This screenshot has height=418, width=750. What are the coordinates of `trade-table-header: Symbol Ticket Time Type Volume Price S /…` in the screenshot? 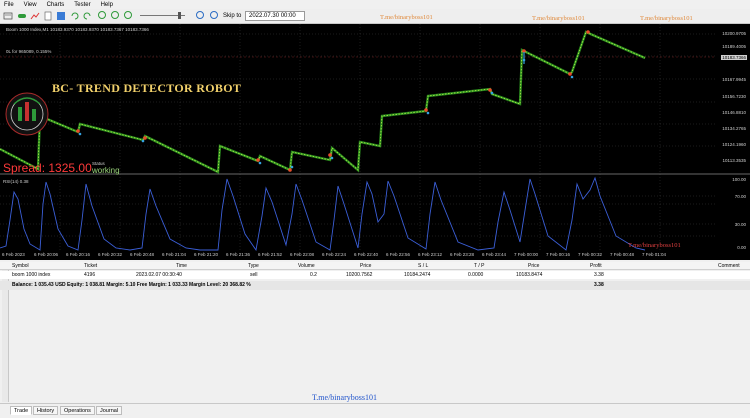 It's located at (375, 266).